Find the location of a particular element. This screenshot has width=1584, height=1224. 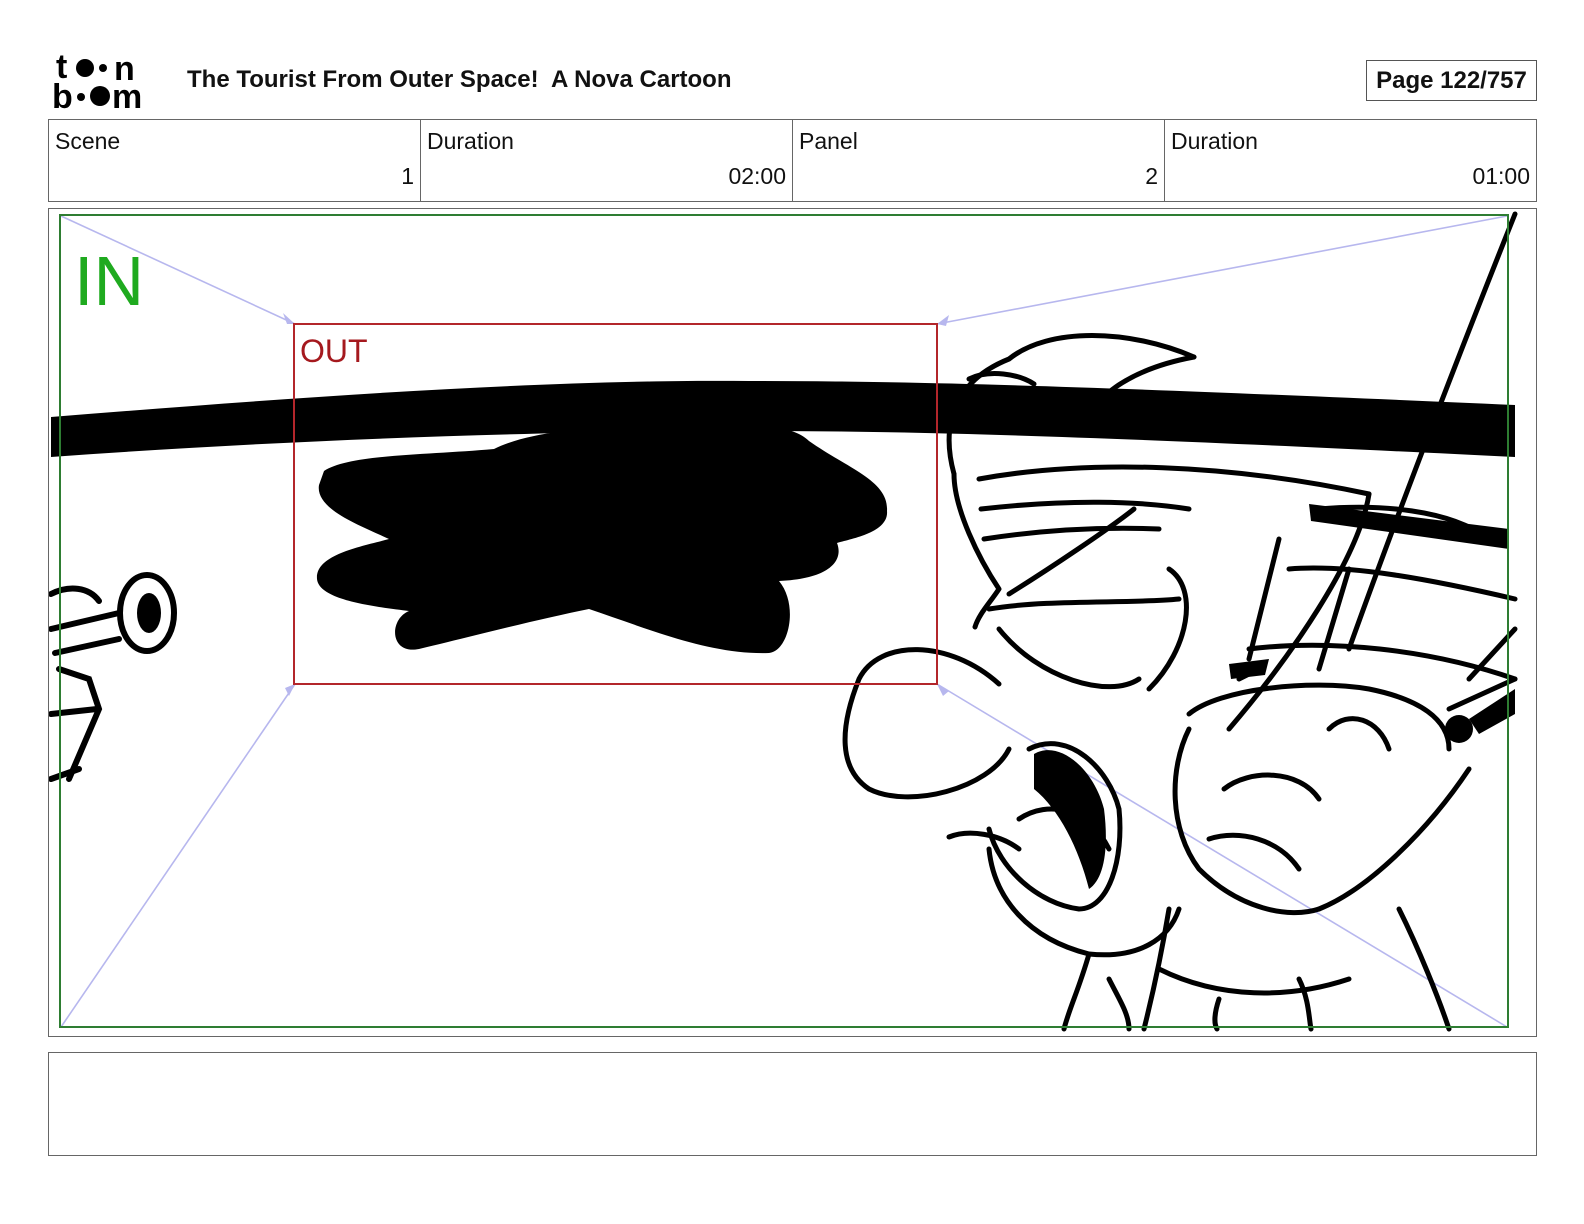

panel-duration-cell: Duration 01:00 is located at coordinates (1350, 160).